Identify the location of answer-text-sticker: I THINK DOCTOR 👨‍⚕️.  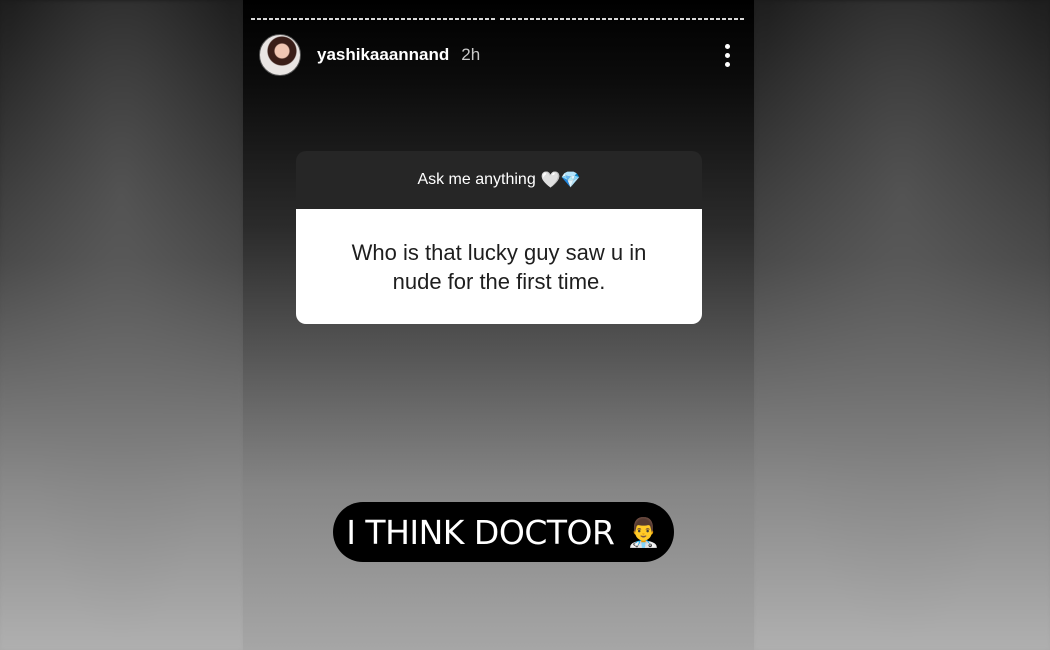
(503, 532).